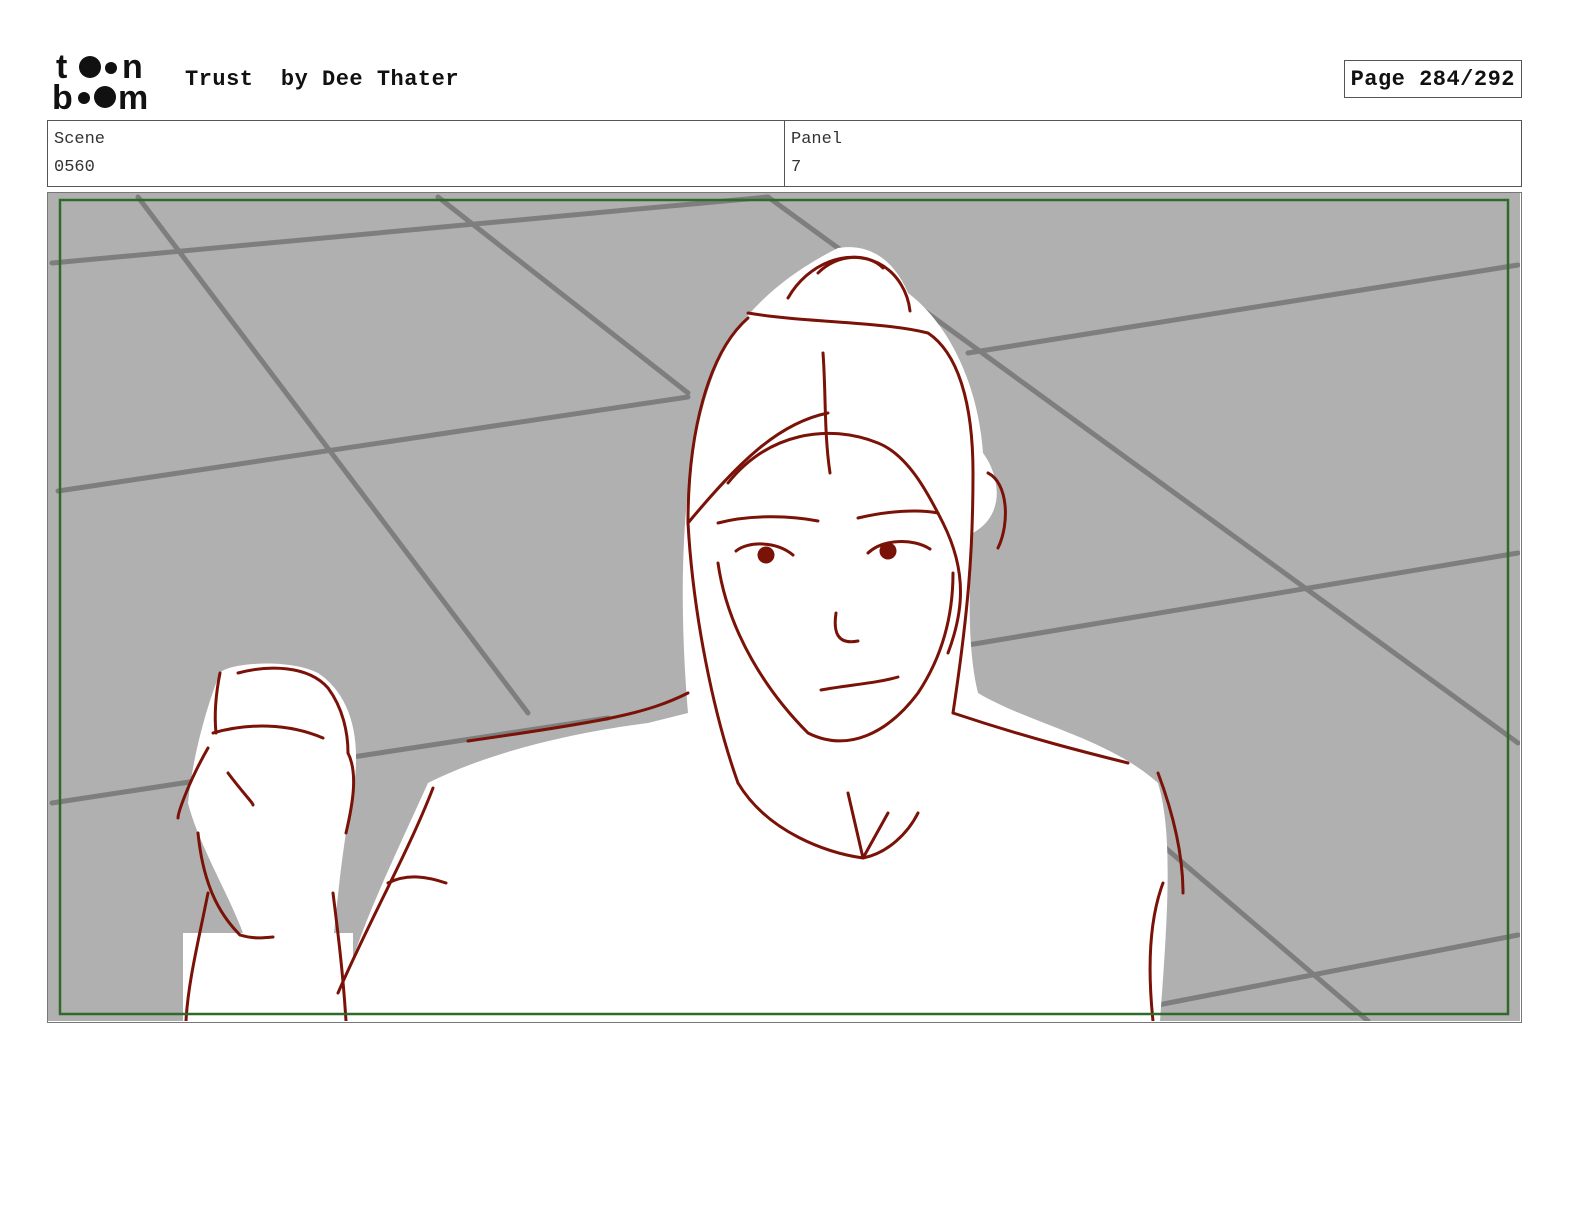 Image resolution: width=1584 pixels, height=1224 pixels. Describe the element at coordinates (322, 79) in the screenshot. I see `document-title: Trust by Dee Thater` at that location.